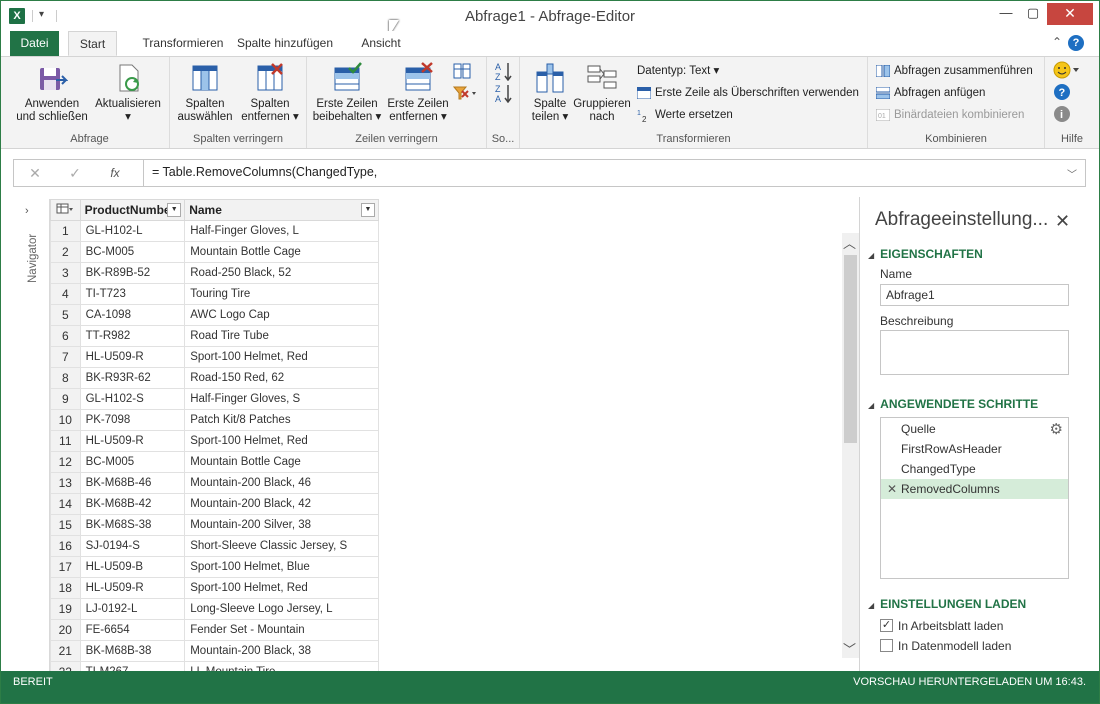  What do you see at coordinates (132, 210) in the screenshot?
I see `column-header-productnumber: ProductNumber ▼` at bounding box center [132, 210].